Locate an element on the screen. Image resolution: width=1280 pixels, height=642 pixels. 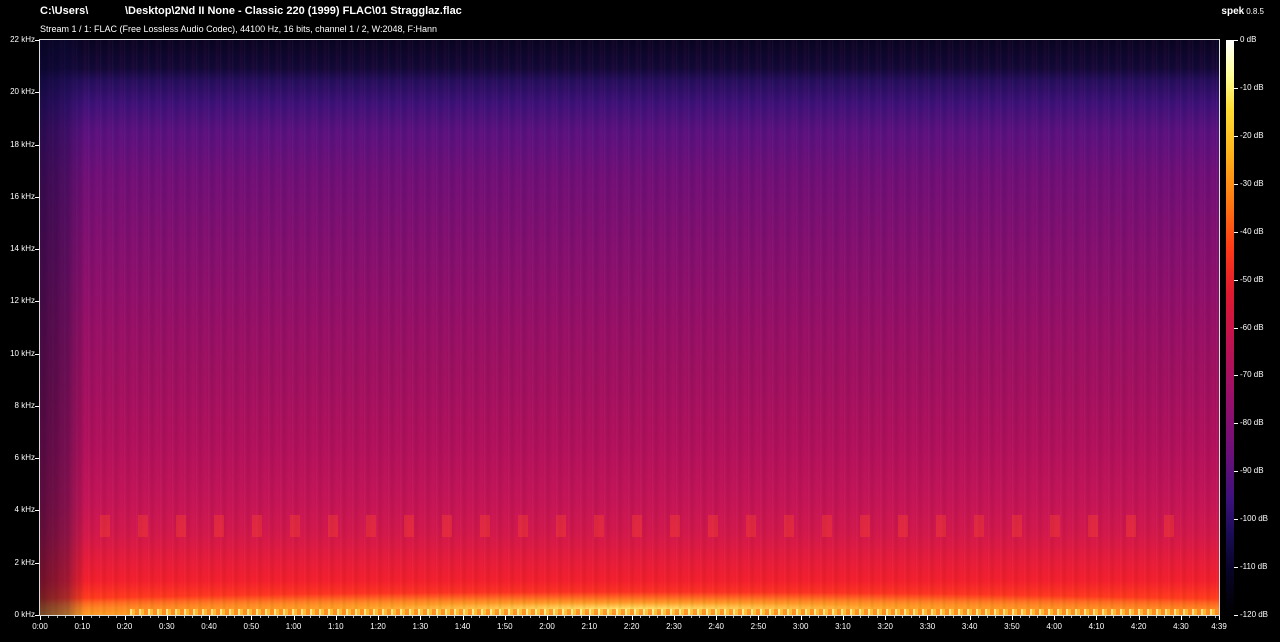
time-tick-label: 1:30 is located at coordinates (420, 626).